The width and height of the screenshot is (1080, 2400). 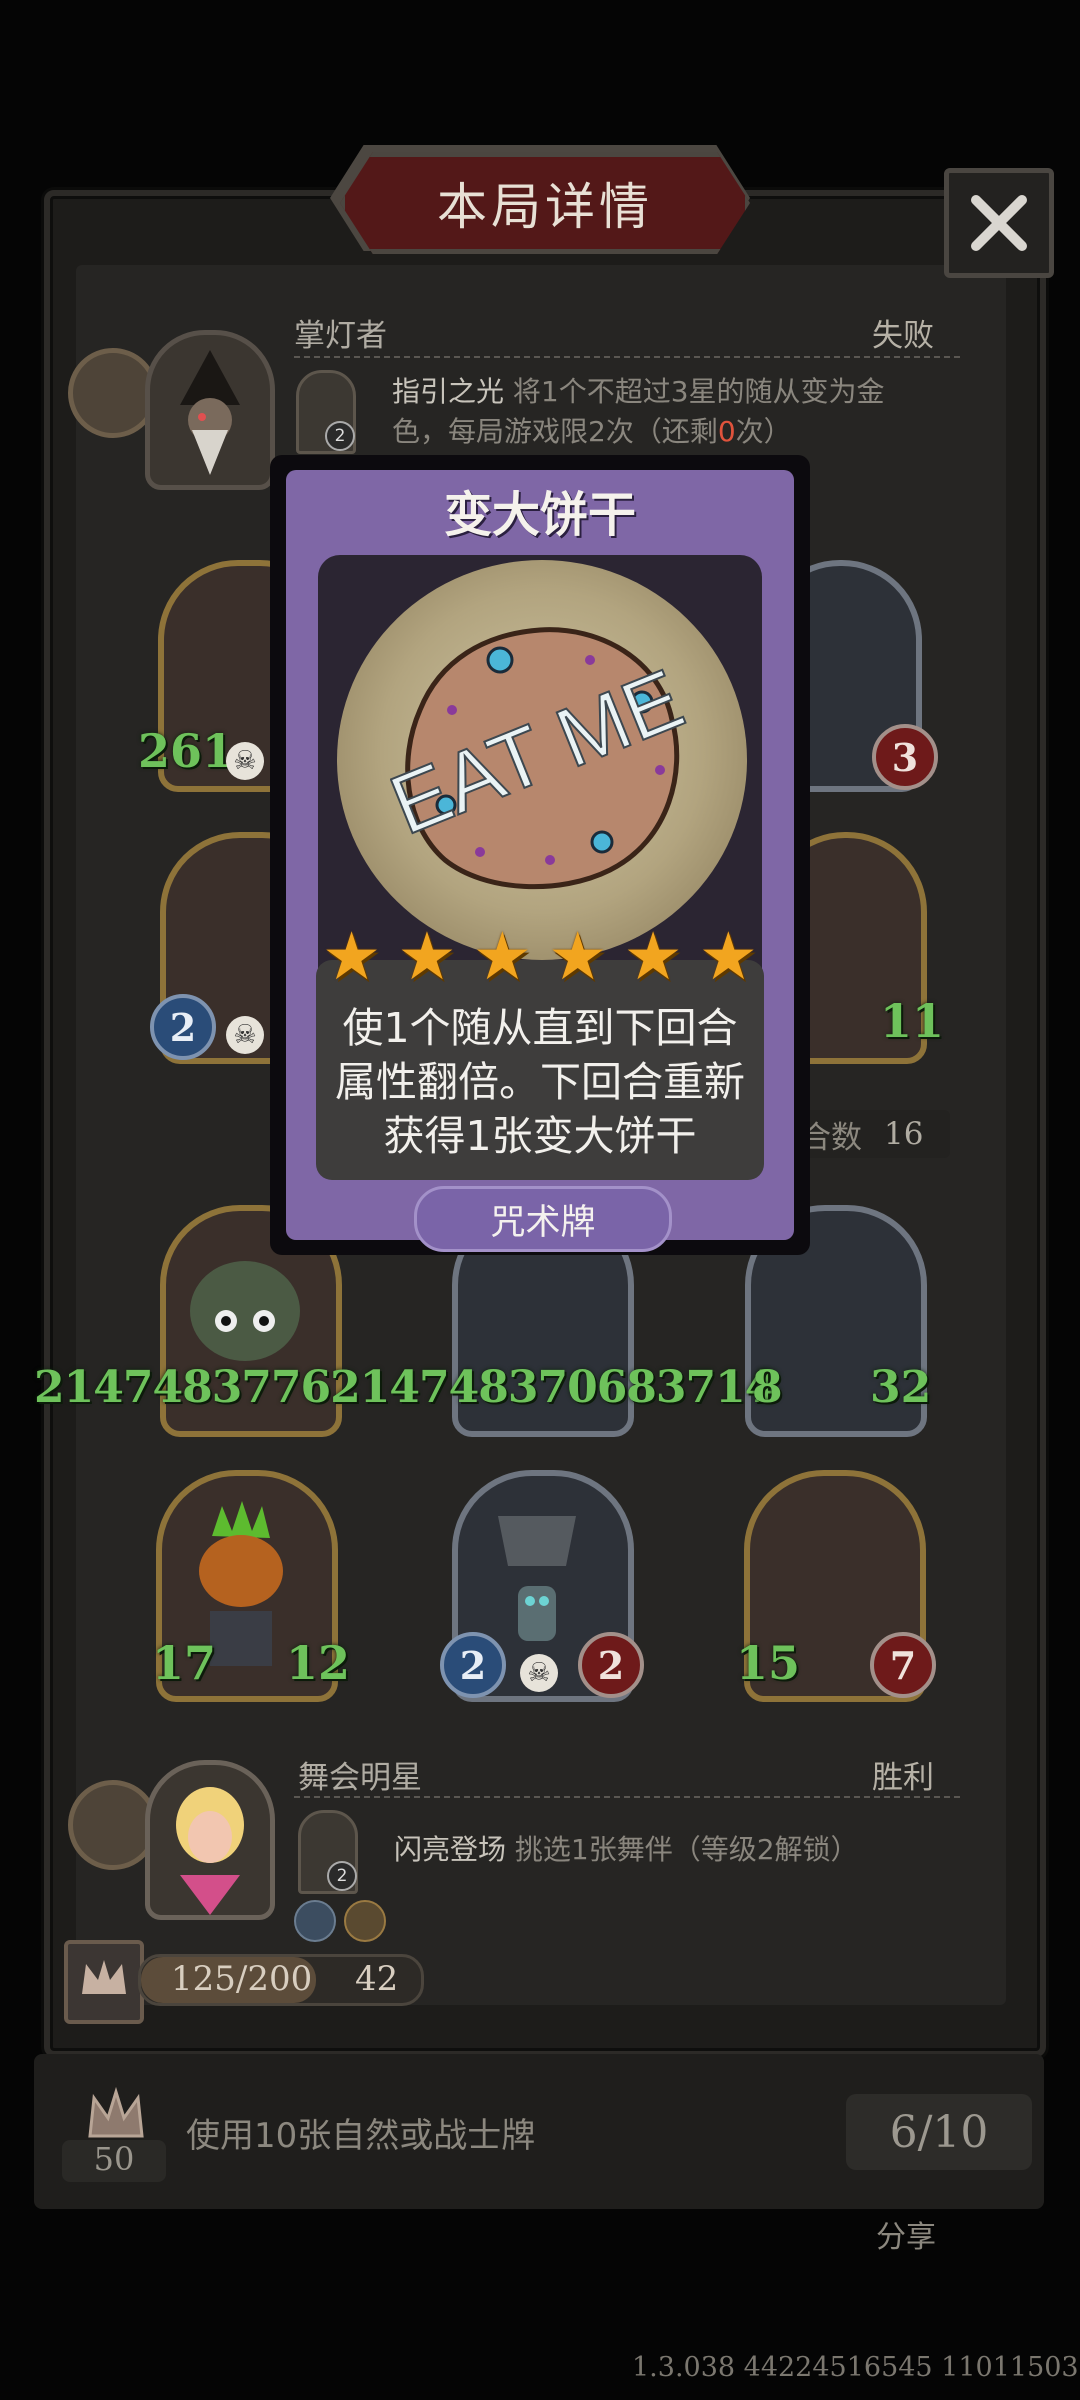 I want to click on player-result: 胜利, so click(x=903, y=1778).